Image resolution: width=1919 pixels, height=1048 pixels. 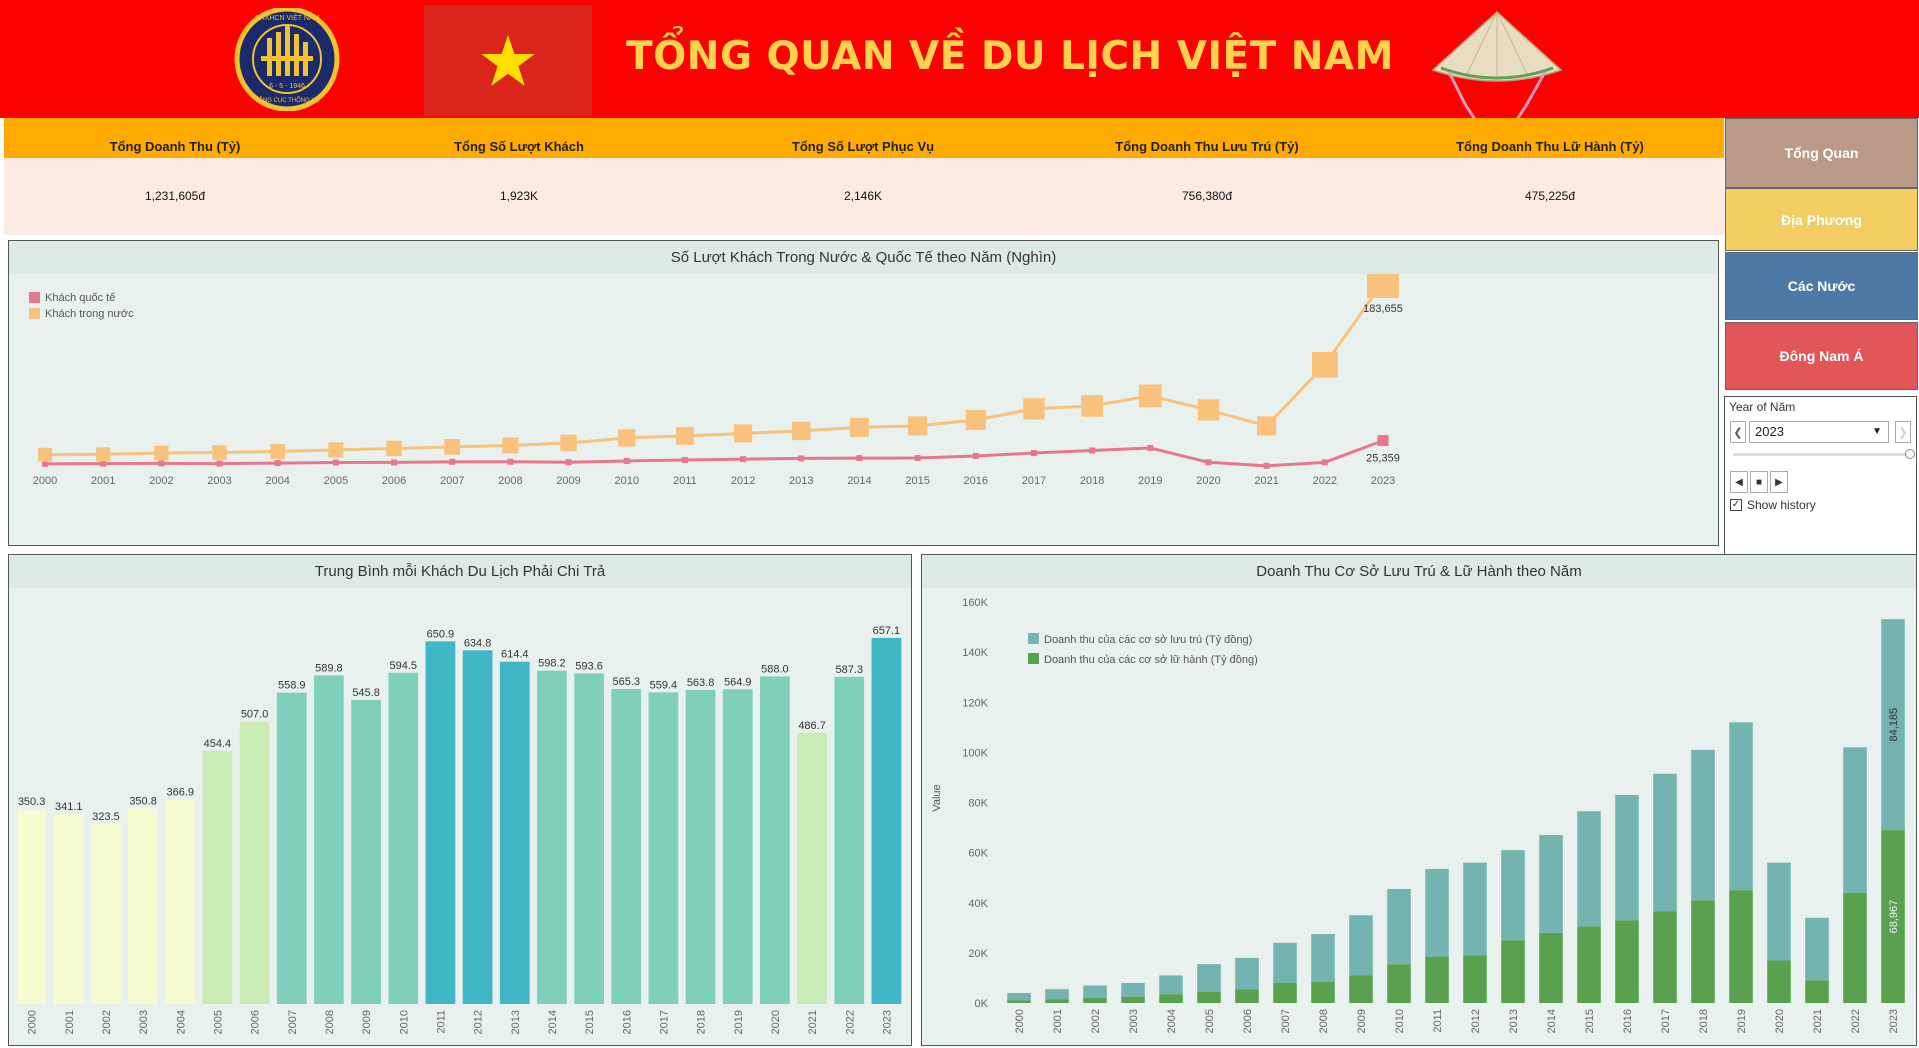 What do you see at coordinates (812, 726) in the screenshot?
I see `bar-value-label: 486.7` at bounding box center [812, 726].